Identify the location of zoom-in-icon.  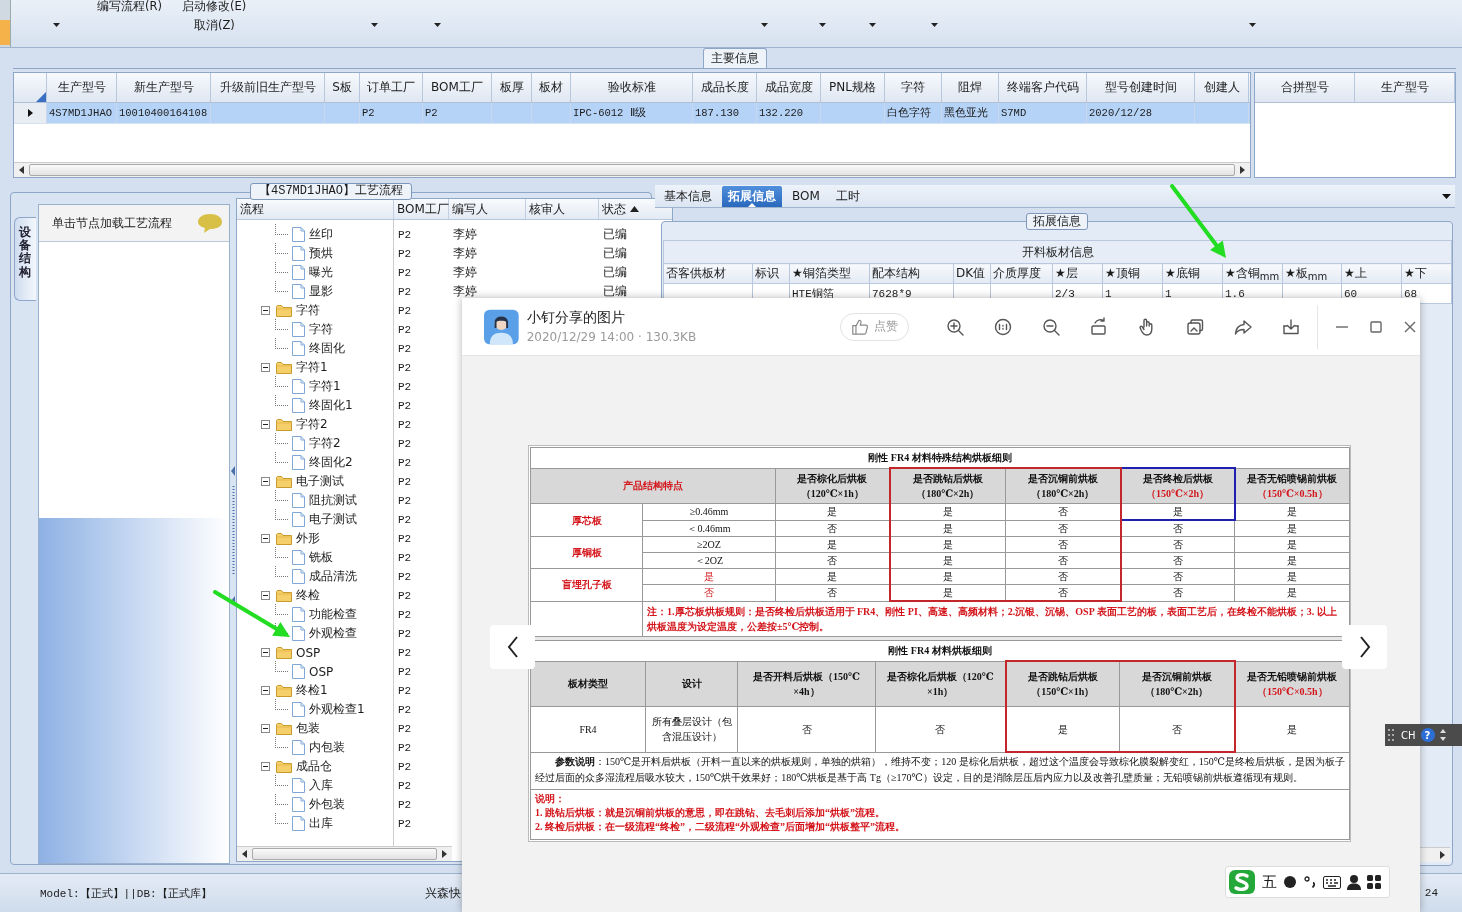
(955, 326).